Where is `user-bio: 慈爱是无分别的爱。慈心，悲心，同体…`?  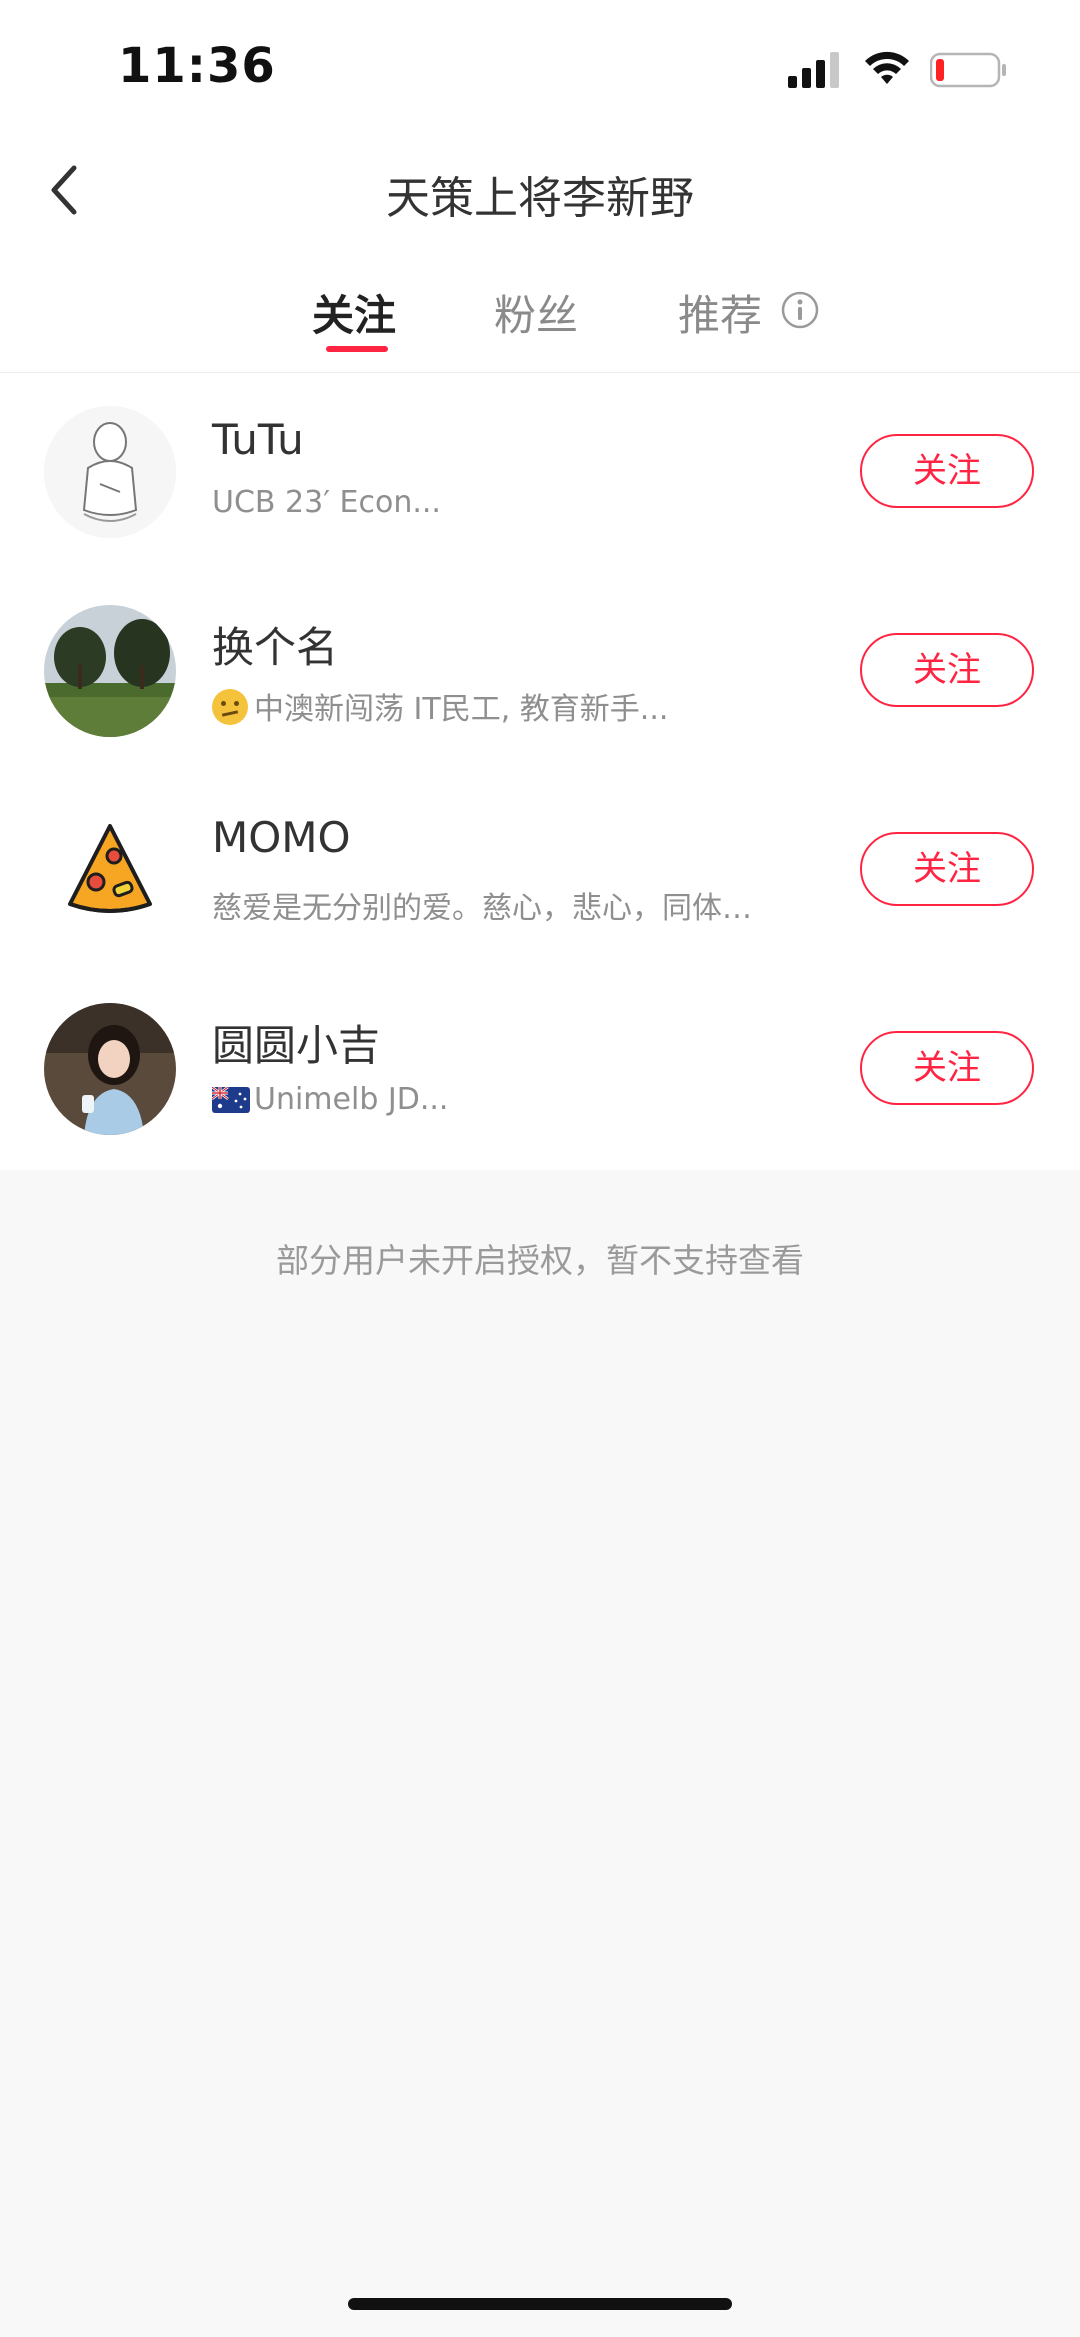 user-bio: 慈爱是无分别的爱。慈心，悲心，同体… is located at coordinates (482, 908).